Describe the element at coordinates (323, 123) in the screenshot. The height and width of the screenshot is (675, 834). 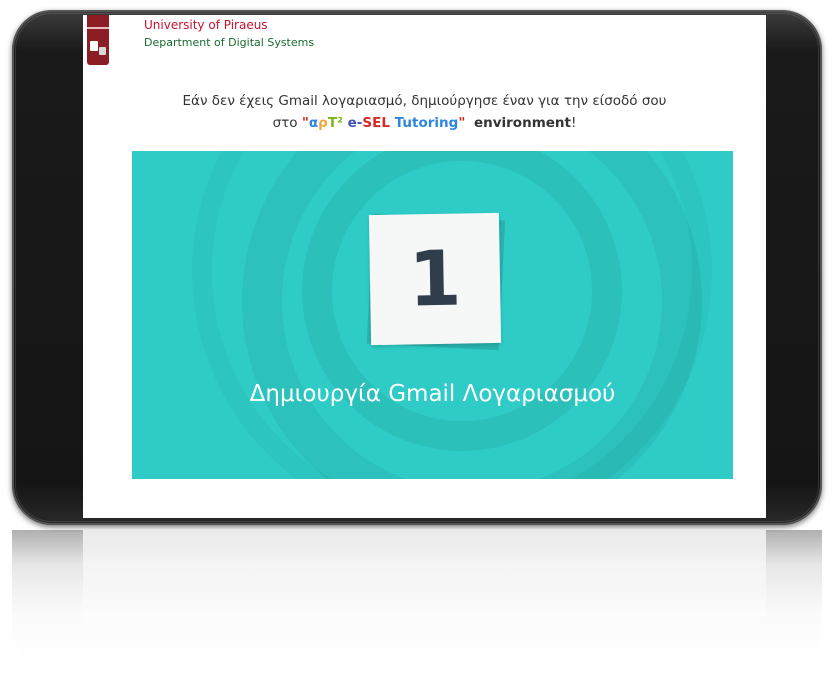
I see `brand-rho: ρ` at that location.